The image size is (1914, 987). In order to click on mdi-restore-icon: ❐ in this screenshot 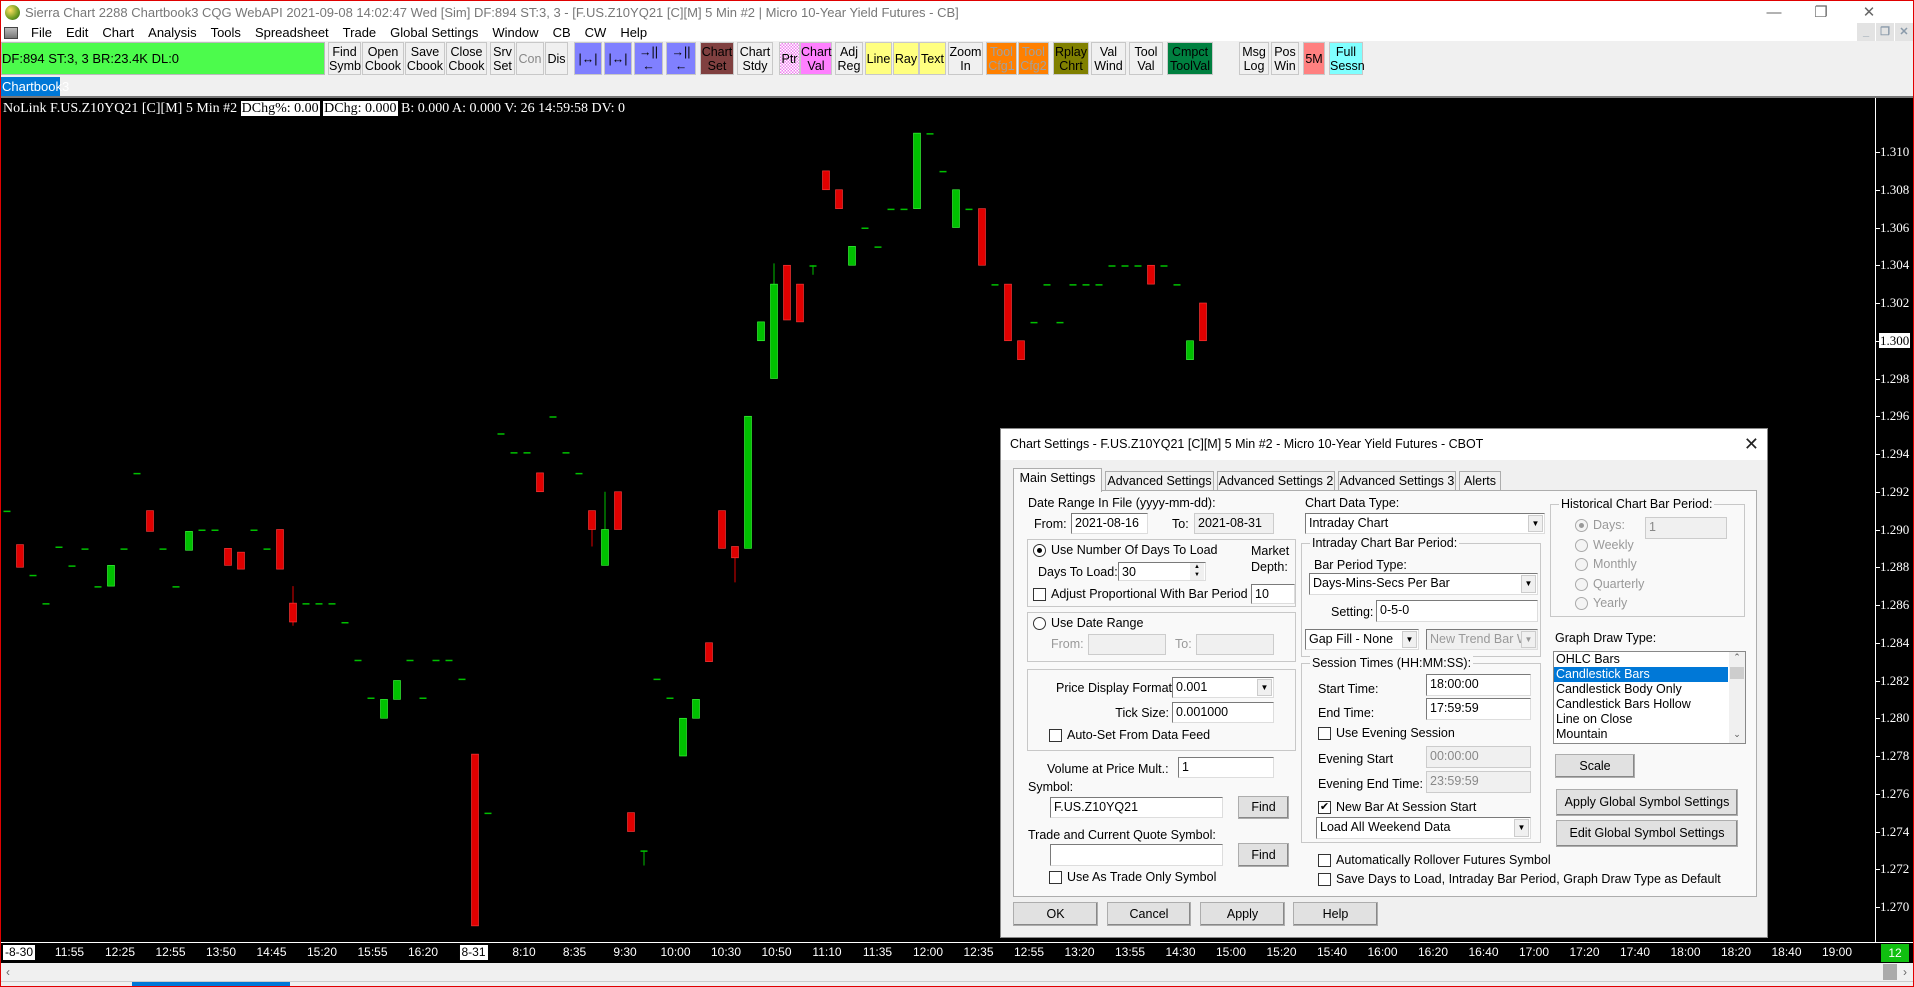, I will do `click(1885, 32)`.